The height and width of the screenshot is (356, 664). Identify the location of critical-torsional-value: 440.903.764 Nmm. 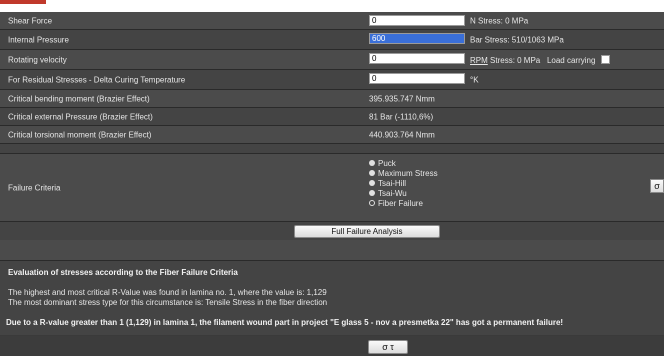
(402, 134).